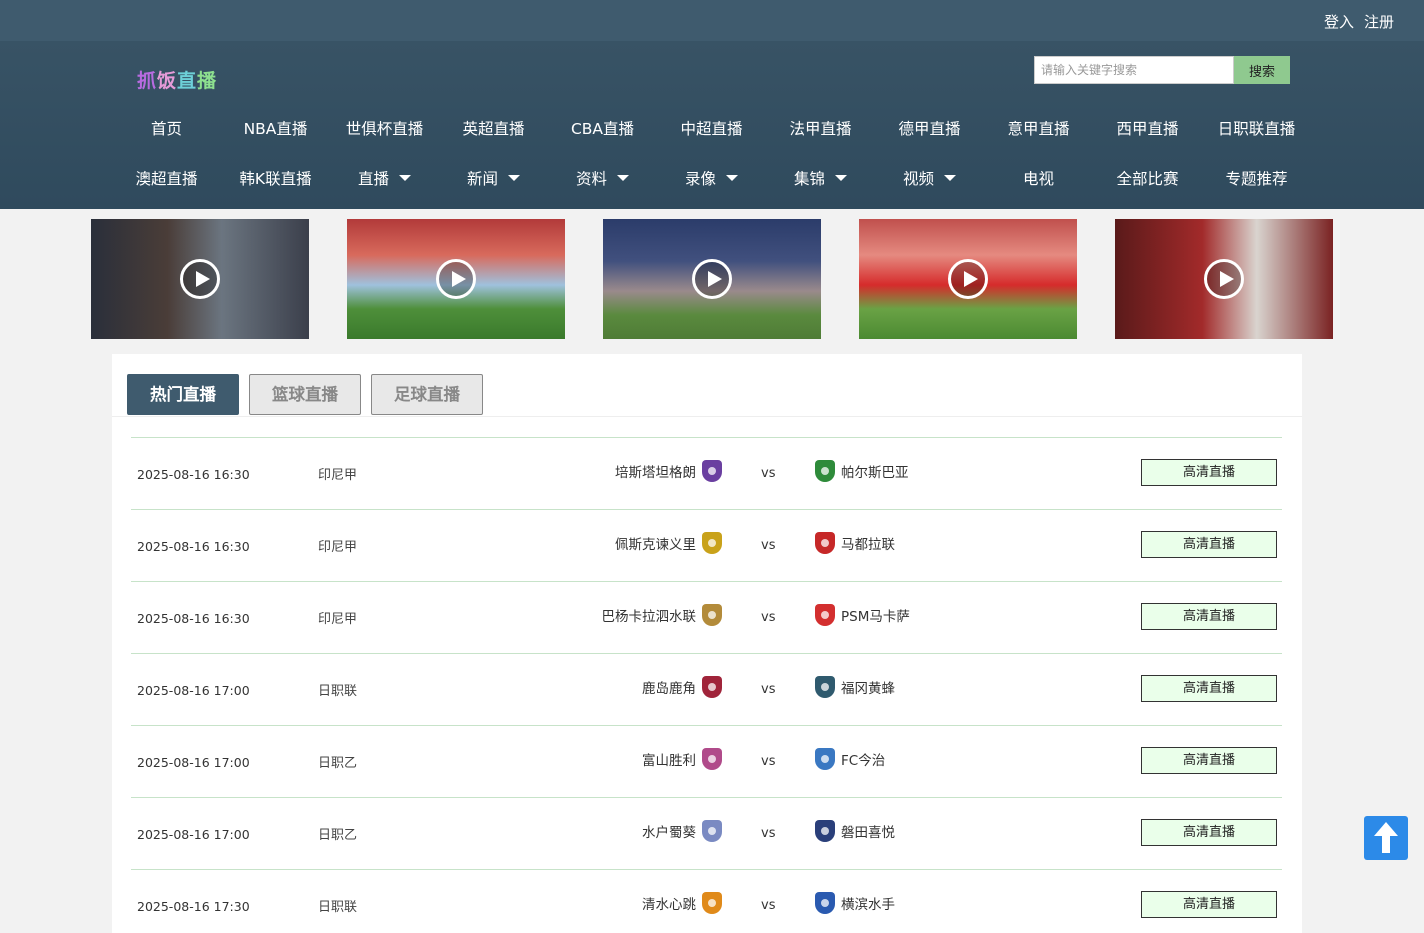  Describe the element at coordinates (1386, 838) in the screenshot. I see `back-to-top-button` at that location.